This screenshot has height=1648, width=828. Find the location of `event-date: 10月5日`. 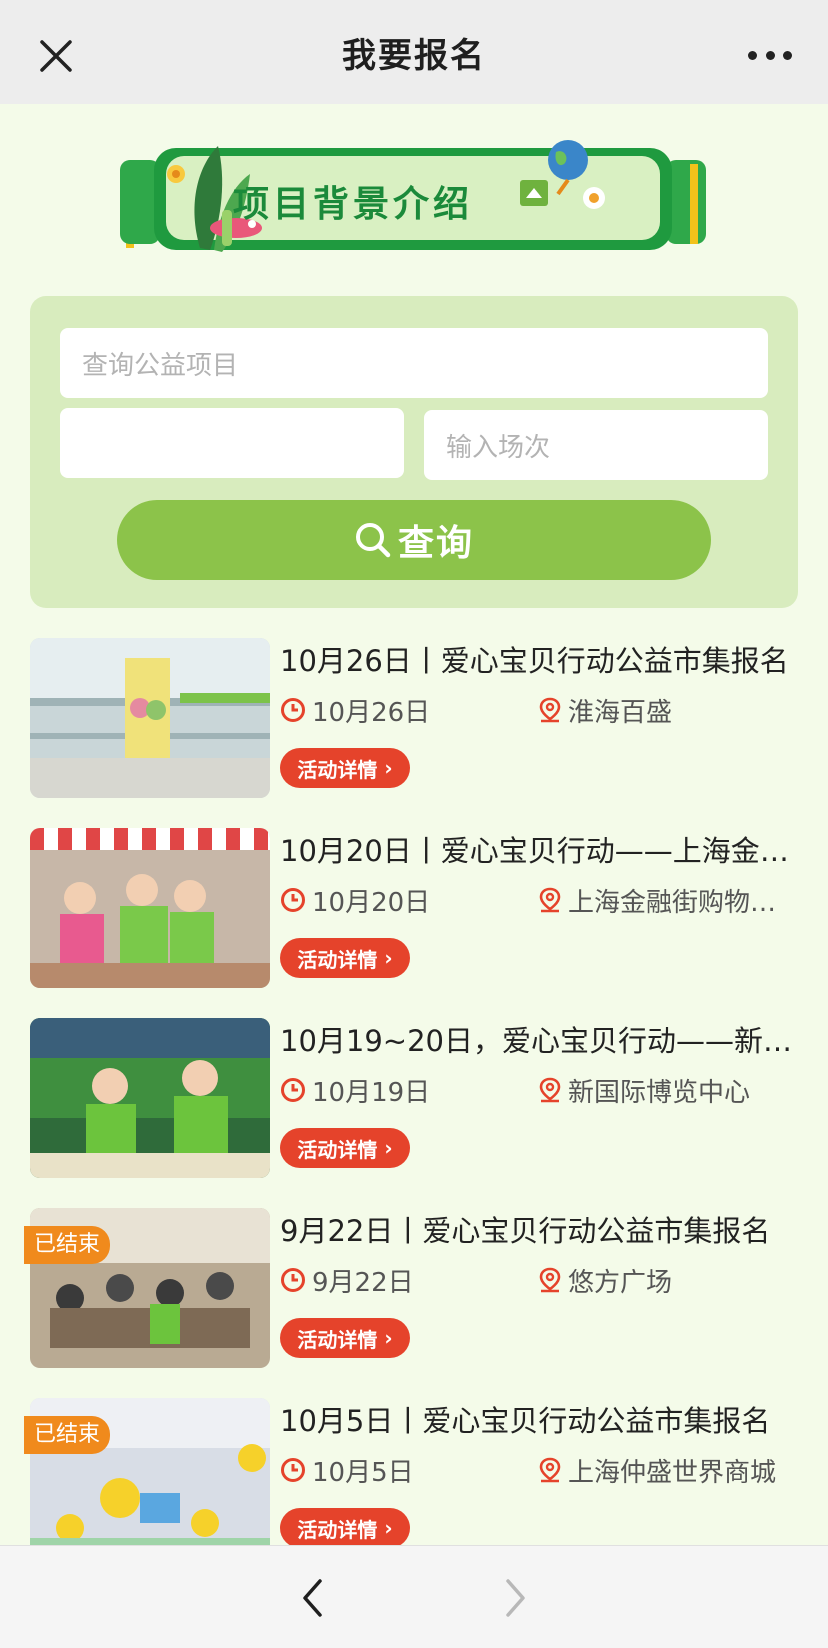

event-date: 10月5日 is located at coordinates (347, 1470).